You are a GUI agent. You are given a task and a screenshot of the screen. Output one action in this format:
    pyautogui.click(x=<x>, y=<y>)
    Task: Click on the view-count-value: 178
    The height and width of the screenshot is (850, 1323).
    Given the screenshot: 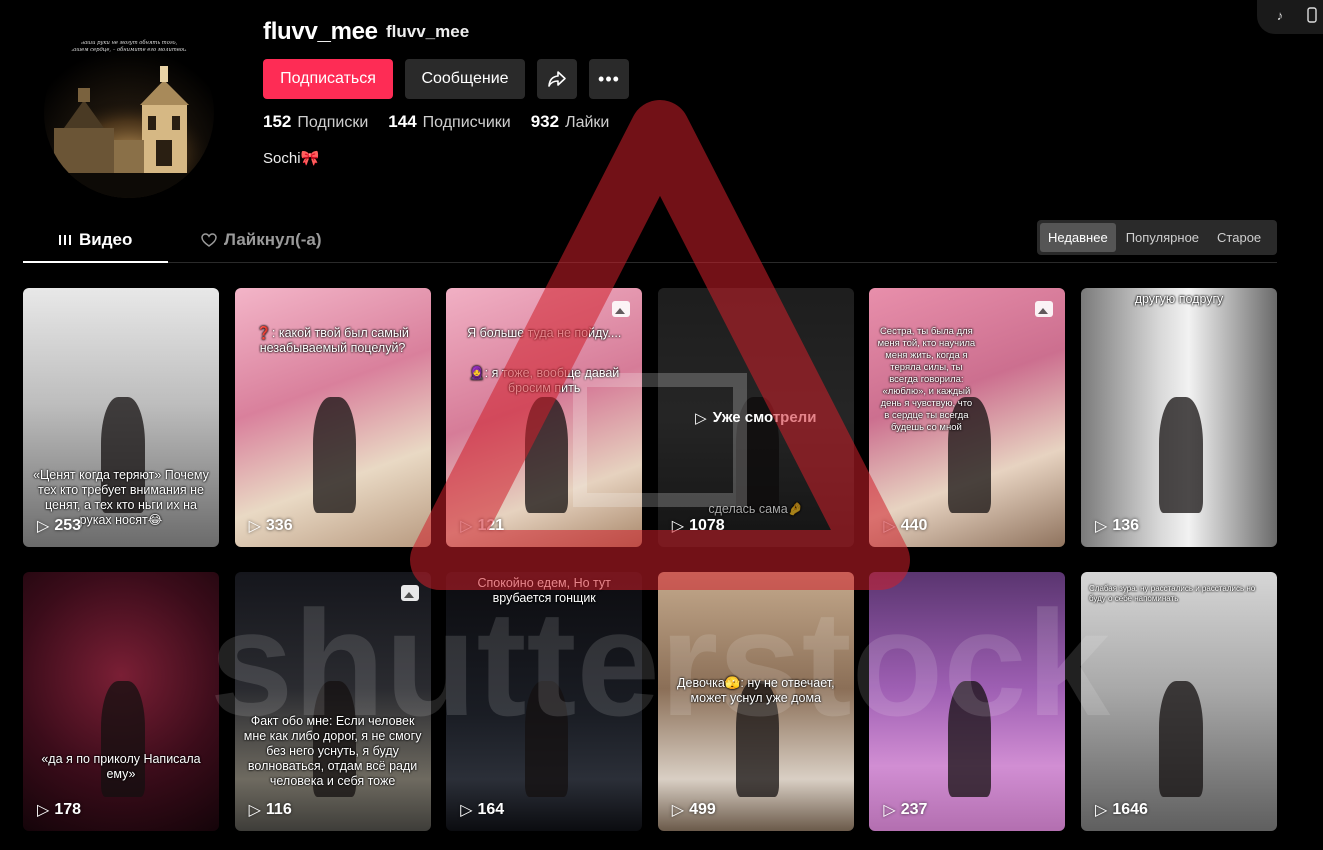 What is the action you would take?
    pyautogui.click(x=68, y=809)
    